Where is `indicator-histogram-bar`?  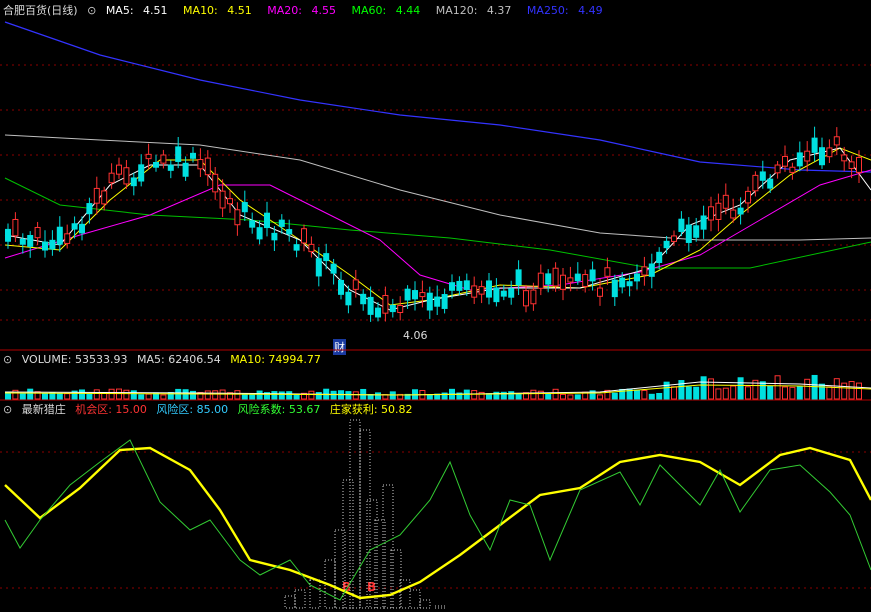
indicator-histogram-bar is located at coordinates (365, 519).